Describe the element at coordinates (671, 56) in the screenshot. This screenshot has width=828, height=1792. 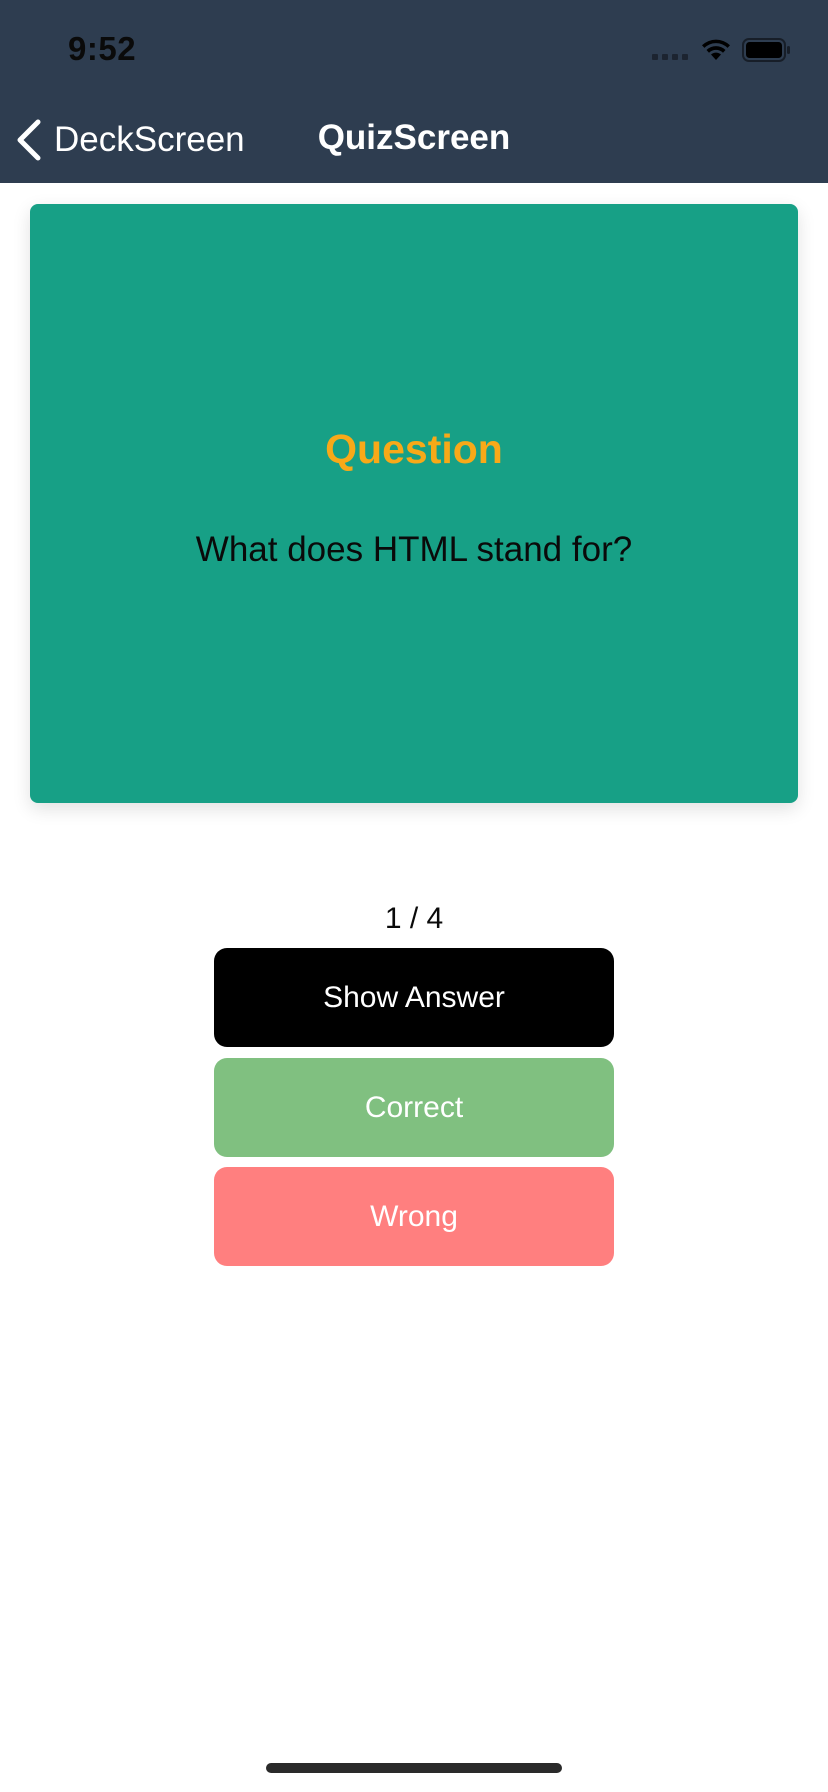
I see `cellular-signal-icon` at that location.